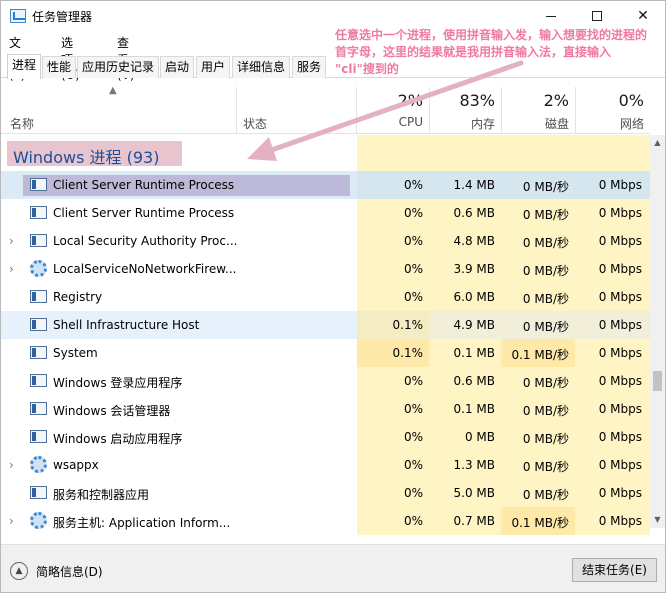 The image size is (666, 593). I want to click on end-task-button: 结束任务(E), so click(614, 570).